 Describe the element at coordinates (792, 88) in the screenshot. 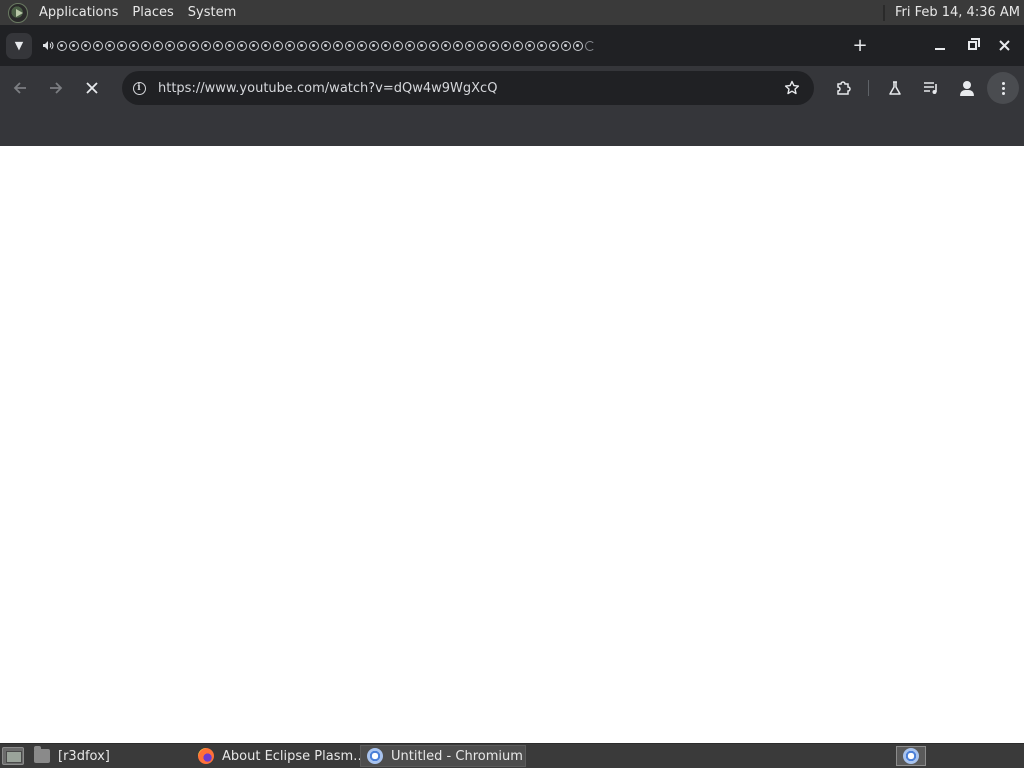

I see `bookmark-button` at that location.